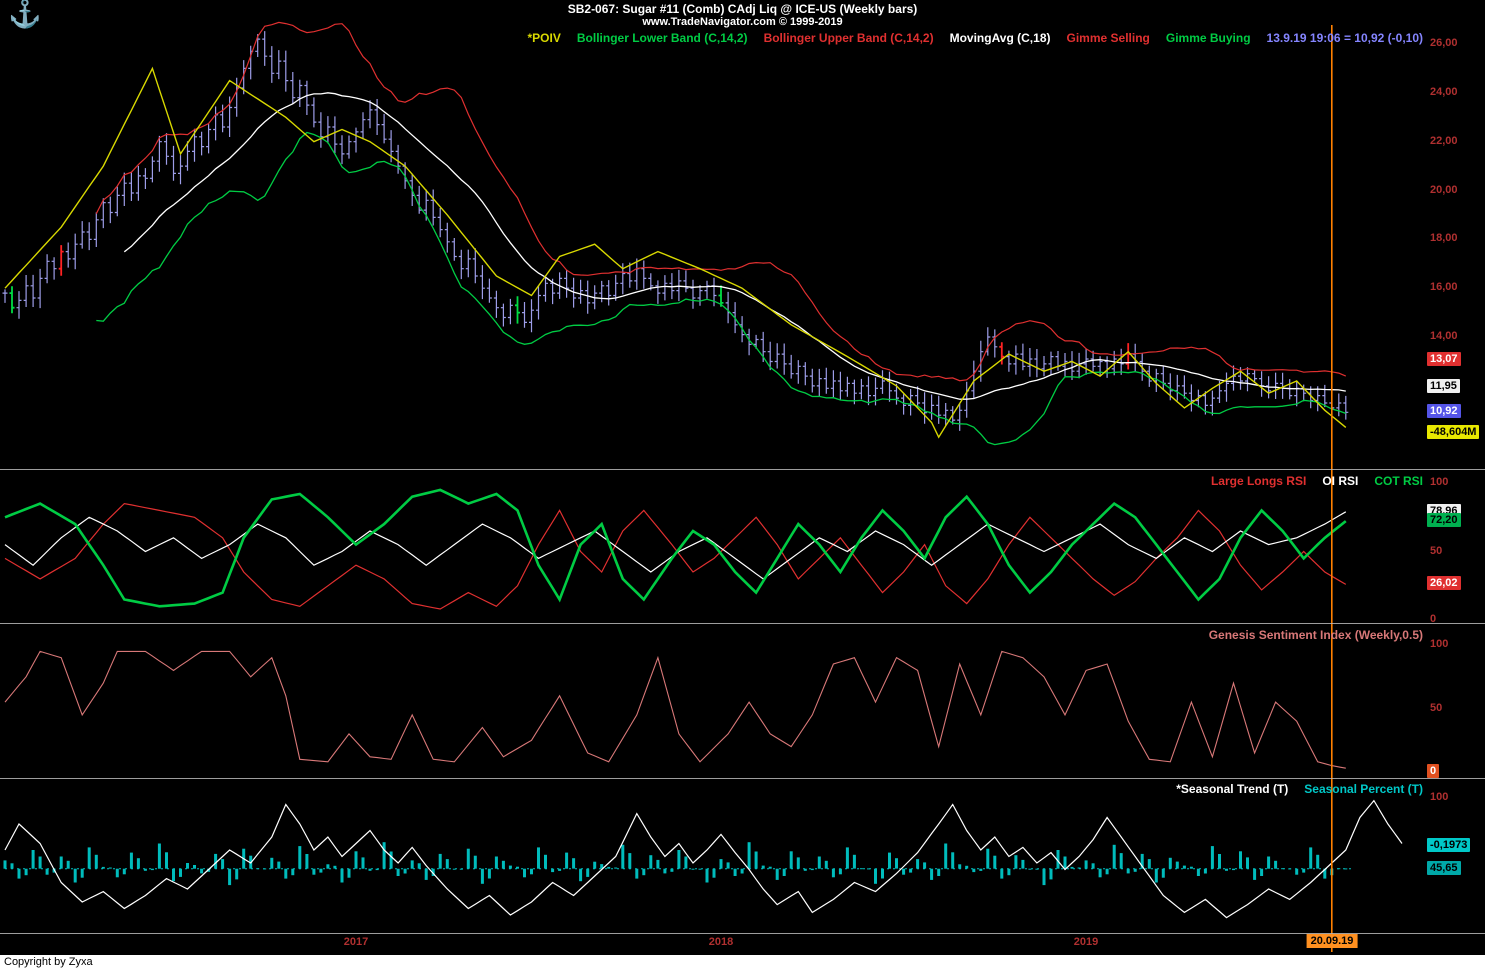 The width and height of the screenshot is (1485, 969). Describe the element at coordinates (1444, 190) in the screenshot. I see `scale-tick: 20,00` at that location.